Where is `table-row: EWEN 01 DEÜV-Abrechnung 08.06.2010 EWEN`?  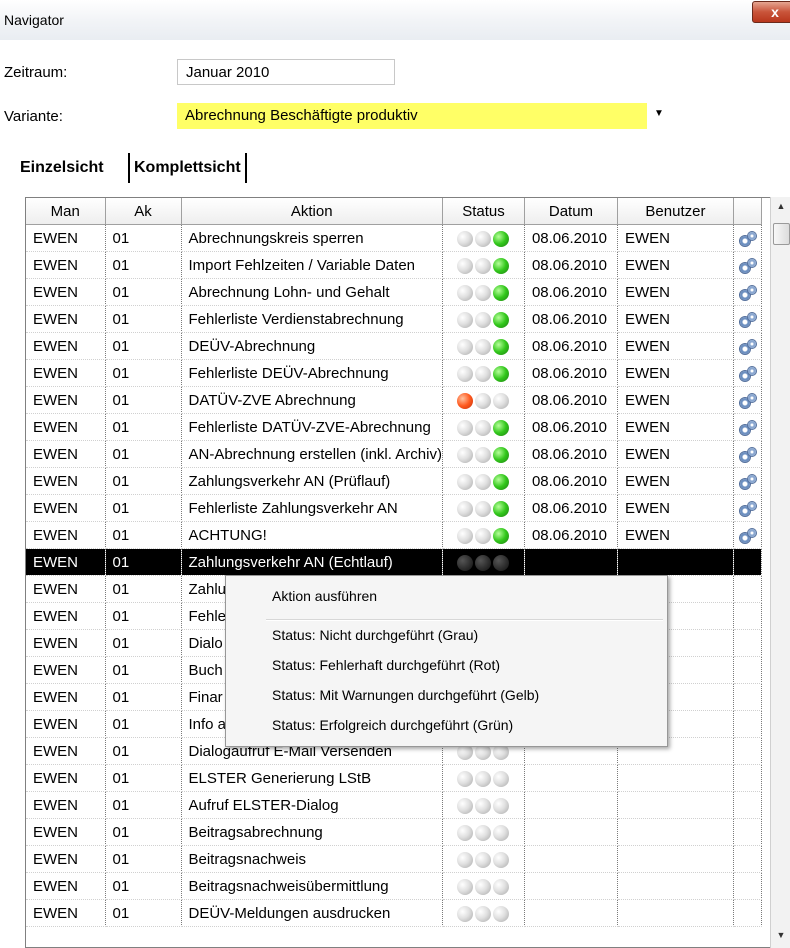 table-row: EWEN 01 DEÜV-Abrechnung 08.06.2010 EWEN is located at coordinates (394, 346).